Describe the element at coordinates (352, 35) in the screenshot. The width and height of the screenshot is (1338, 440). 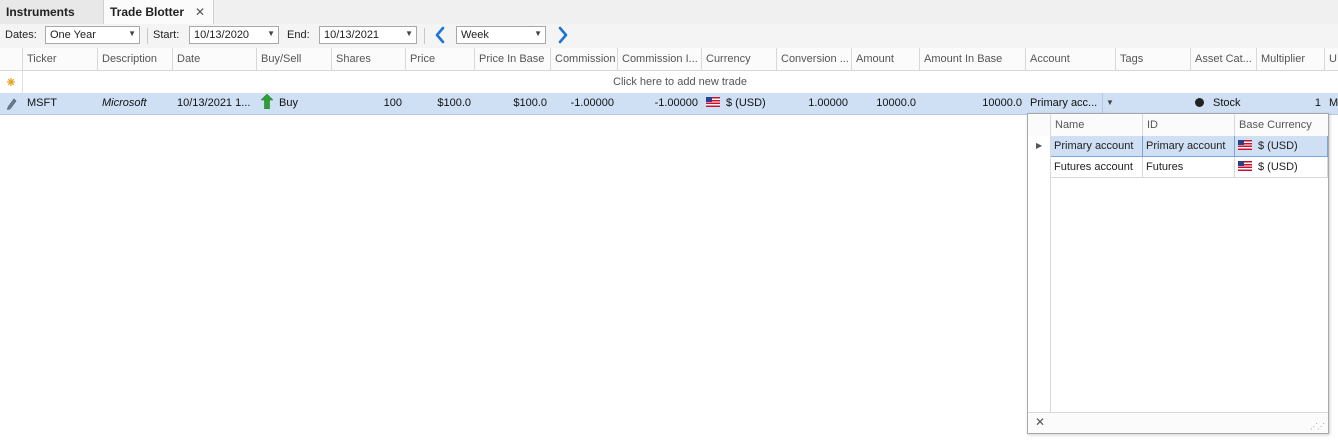
I see `end-date-value: 10/13/2021` at that location.